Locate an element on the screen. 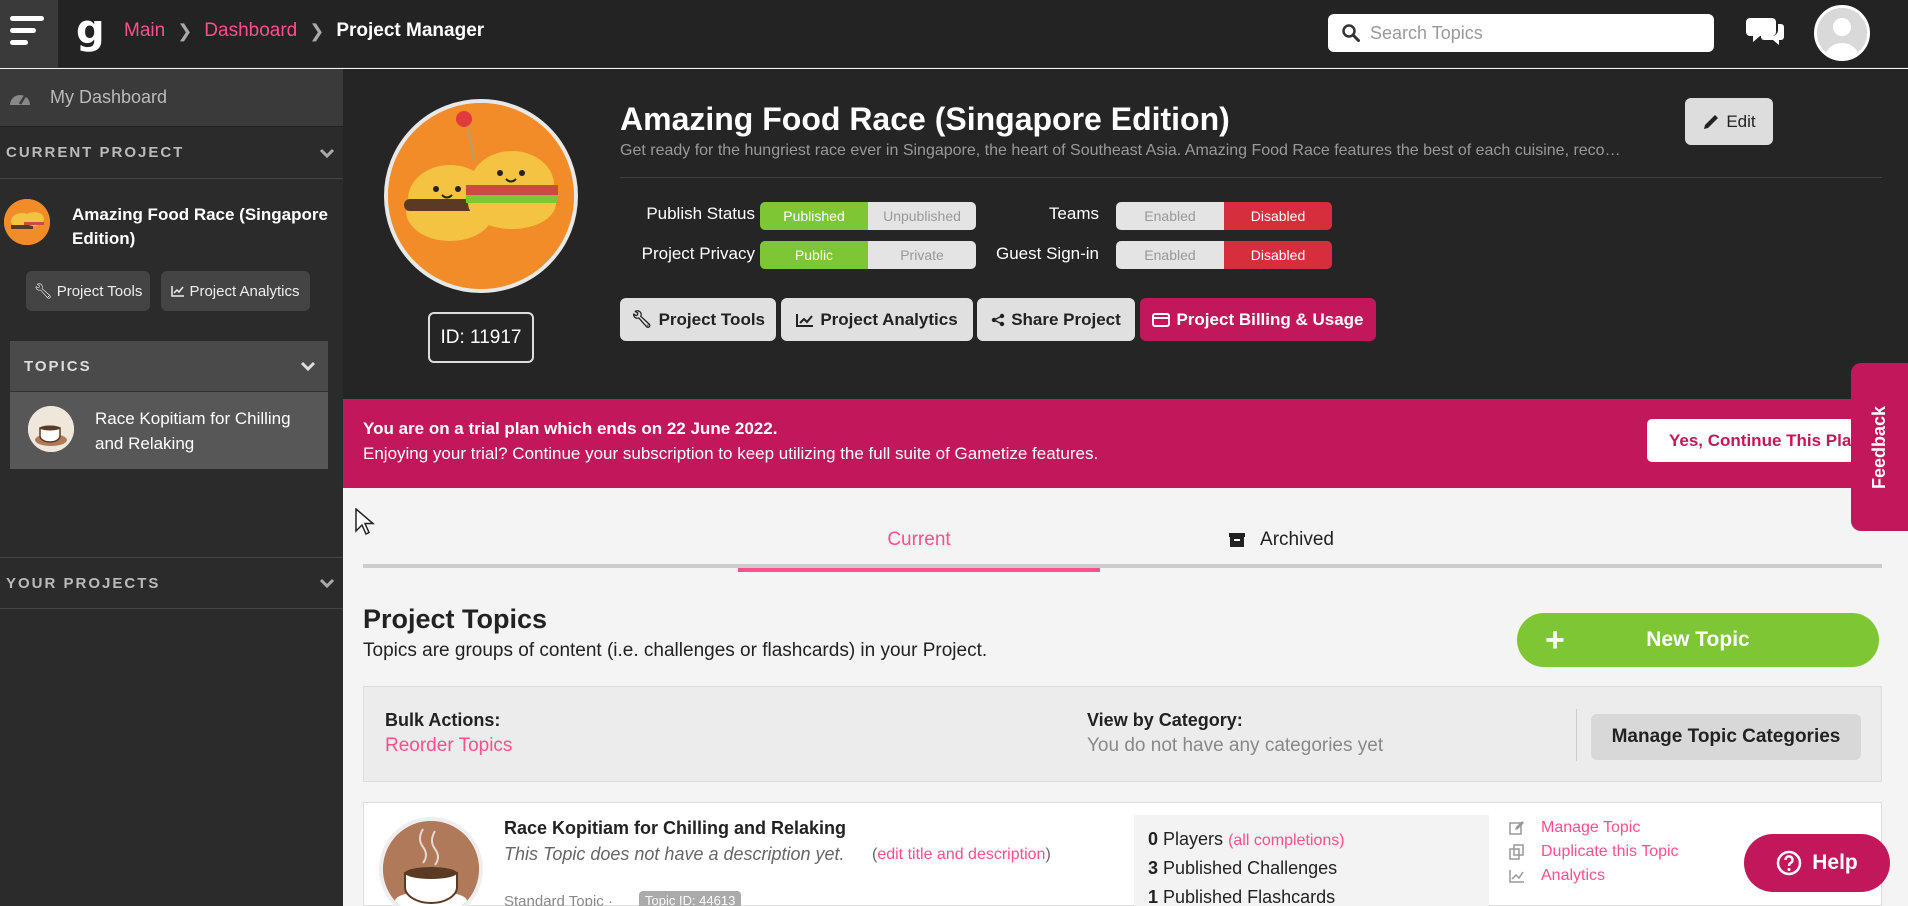  duplicate-topic-link: Duplicate this Topic is located at coordinates (1594, 852).